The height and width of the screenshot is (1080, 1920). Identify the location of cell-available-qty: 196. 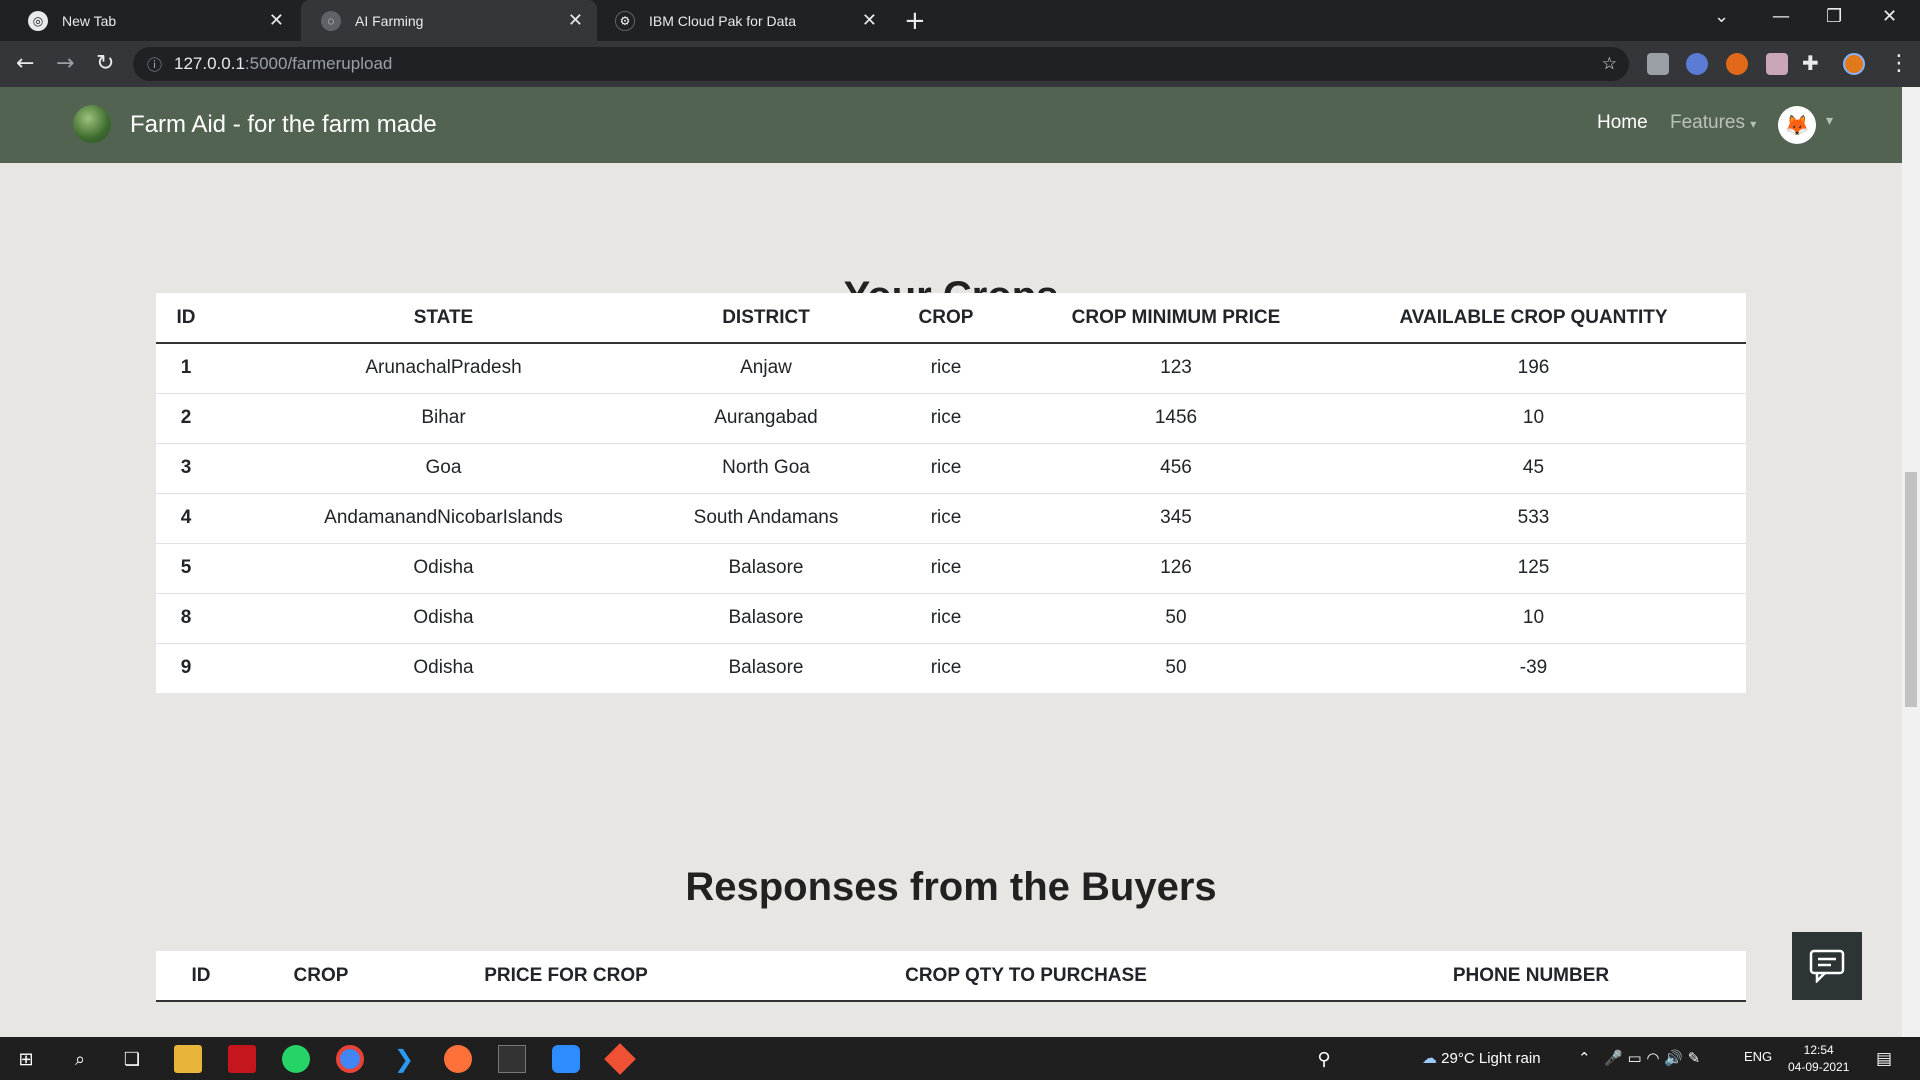
(1533, 367).